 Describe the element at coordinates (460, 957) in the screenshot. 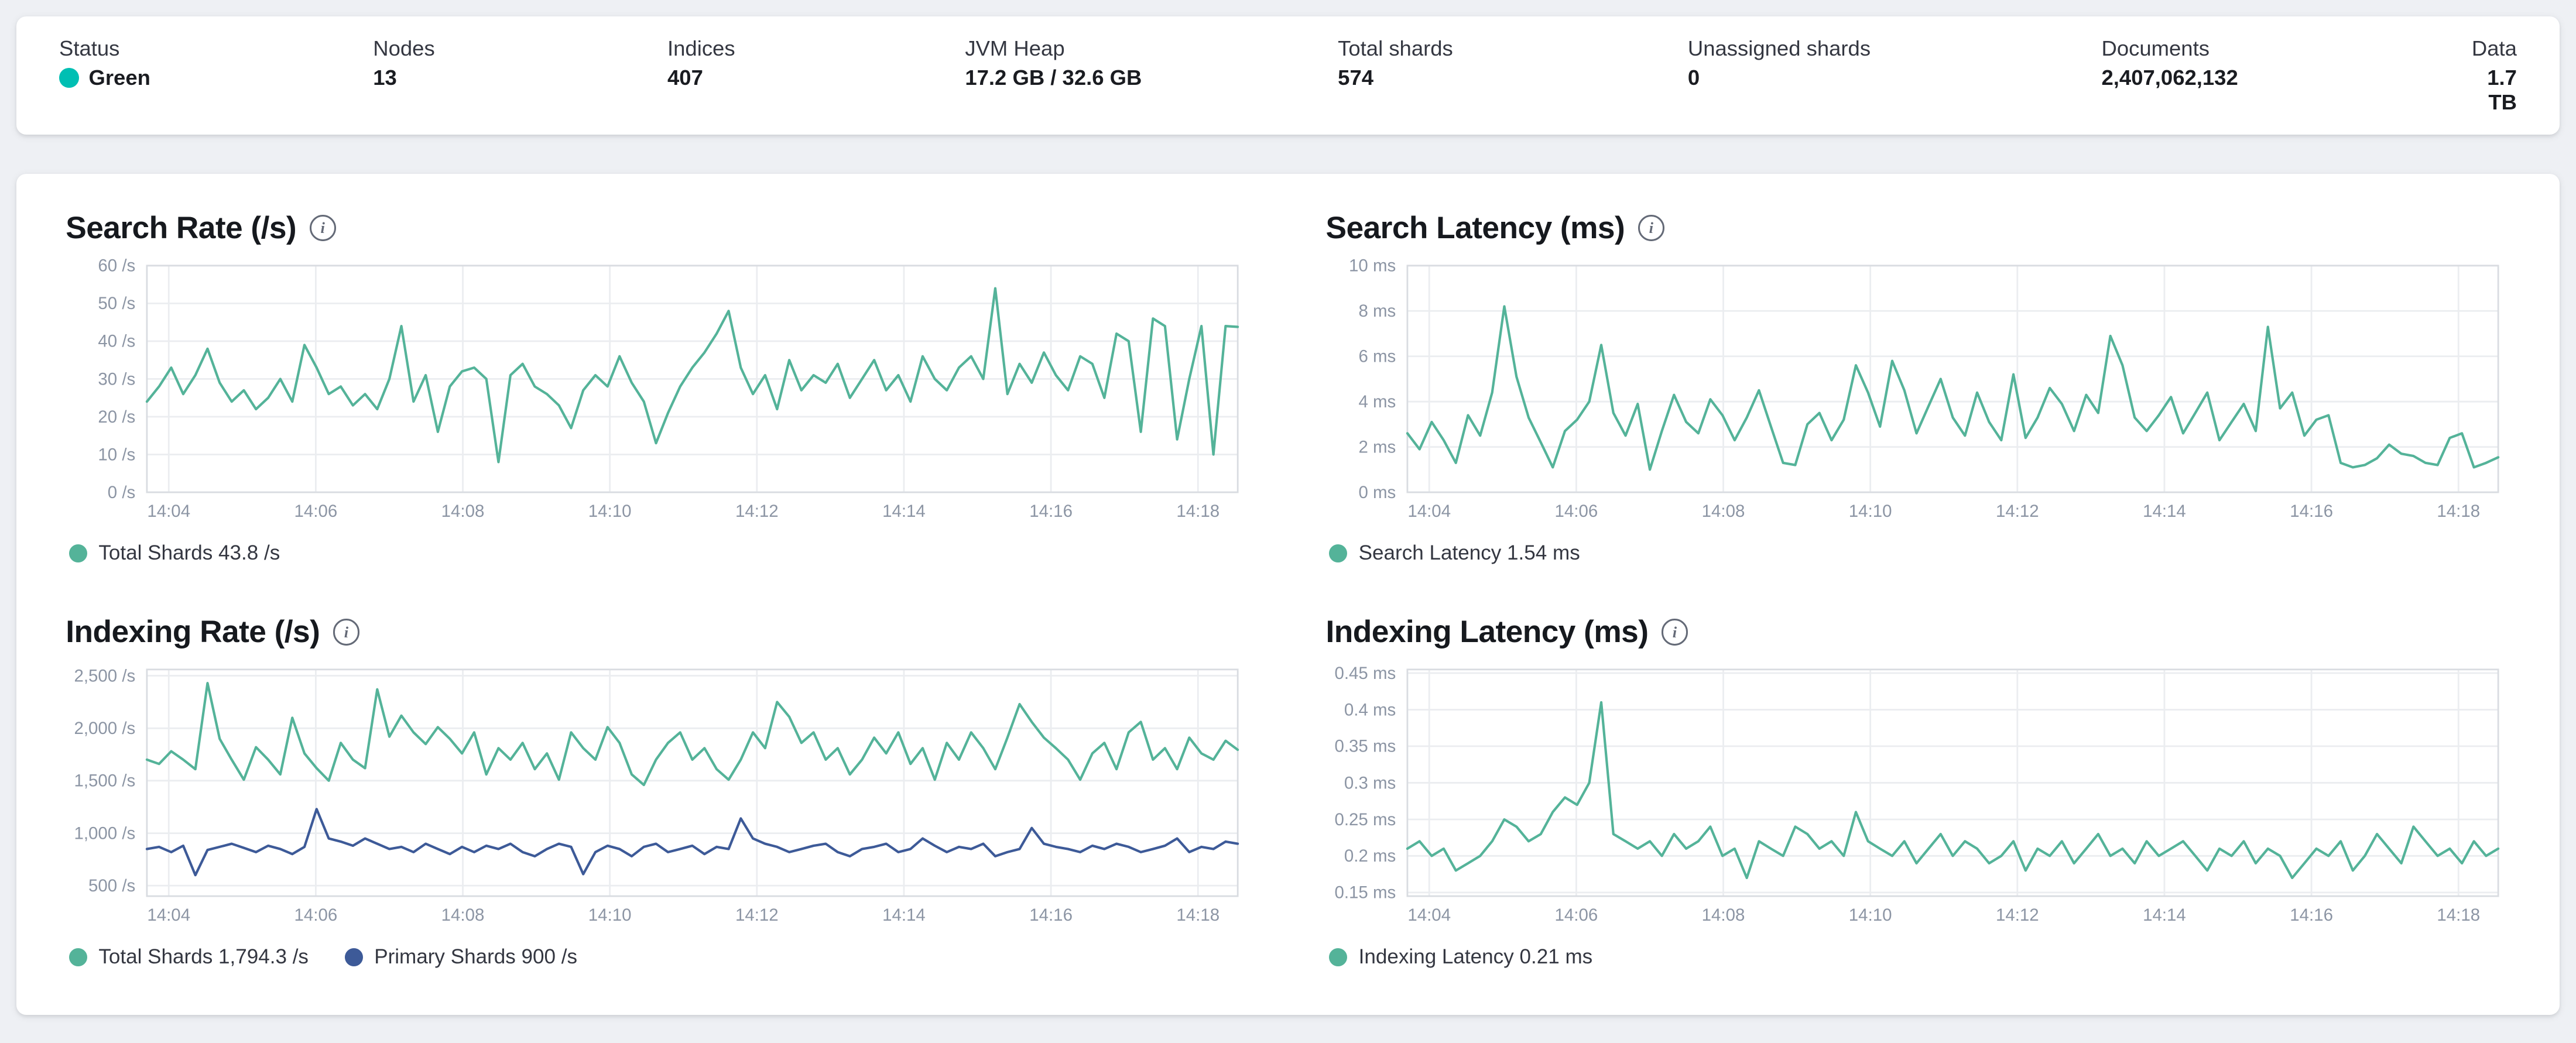

I see `legend-item: Primary Shards 900 /s` at that location.